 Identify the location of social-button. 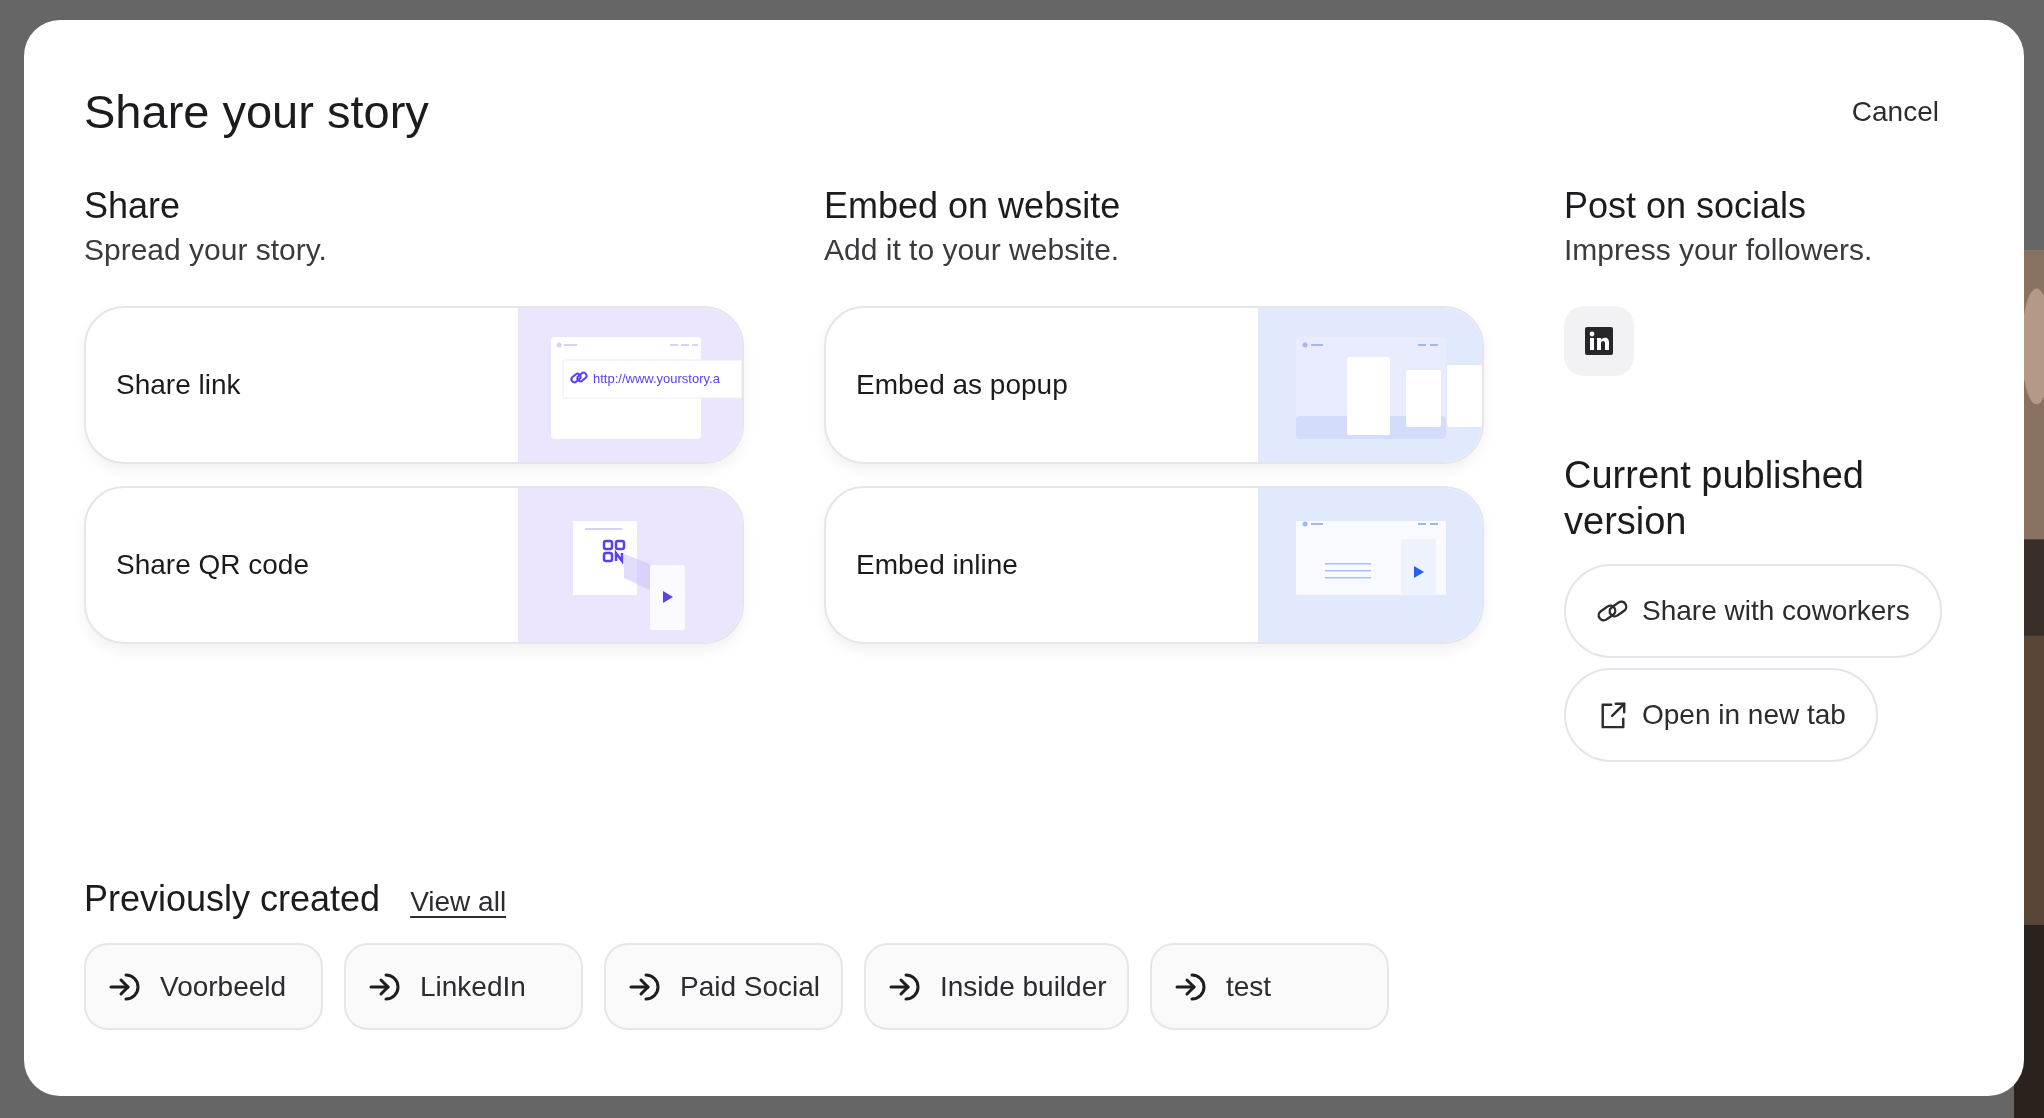
(1599, 341).